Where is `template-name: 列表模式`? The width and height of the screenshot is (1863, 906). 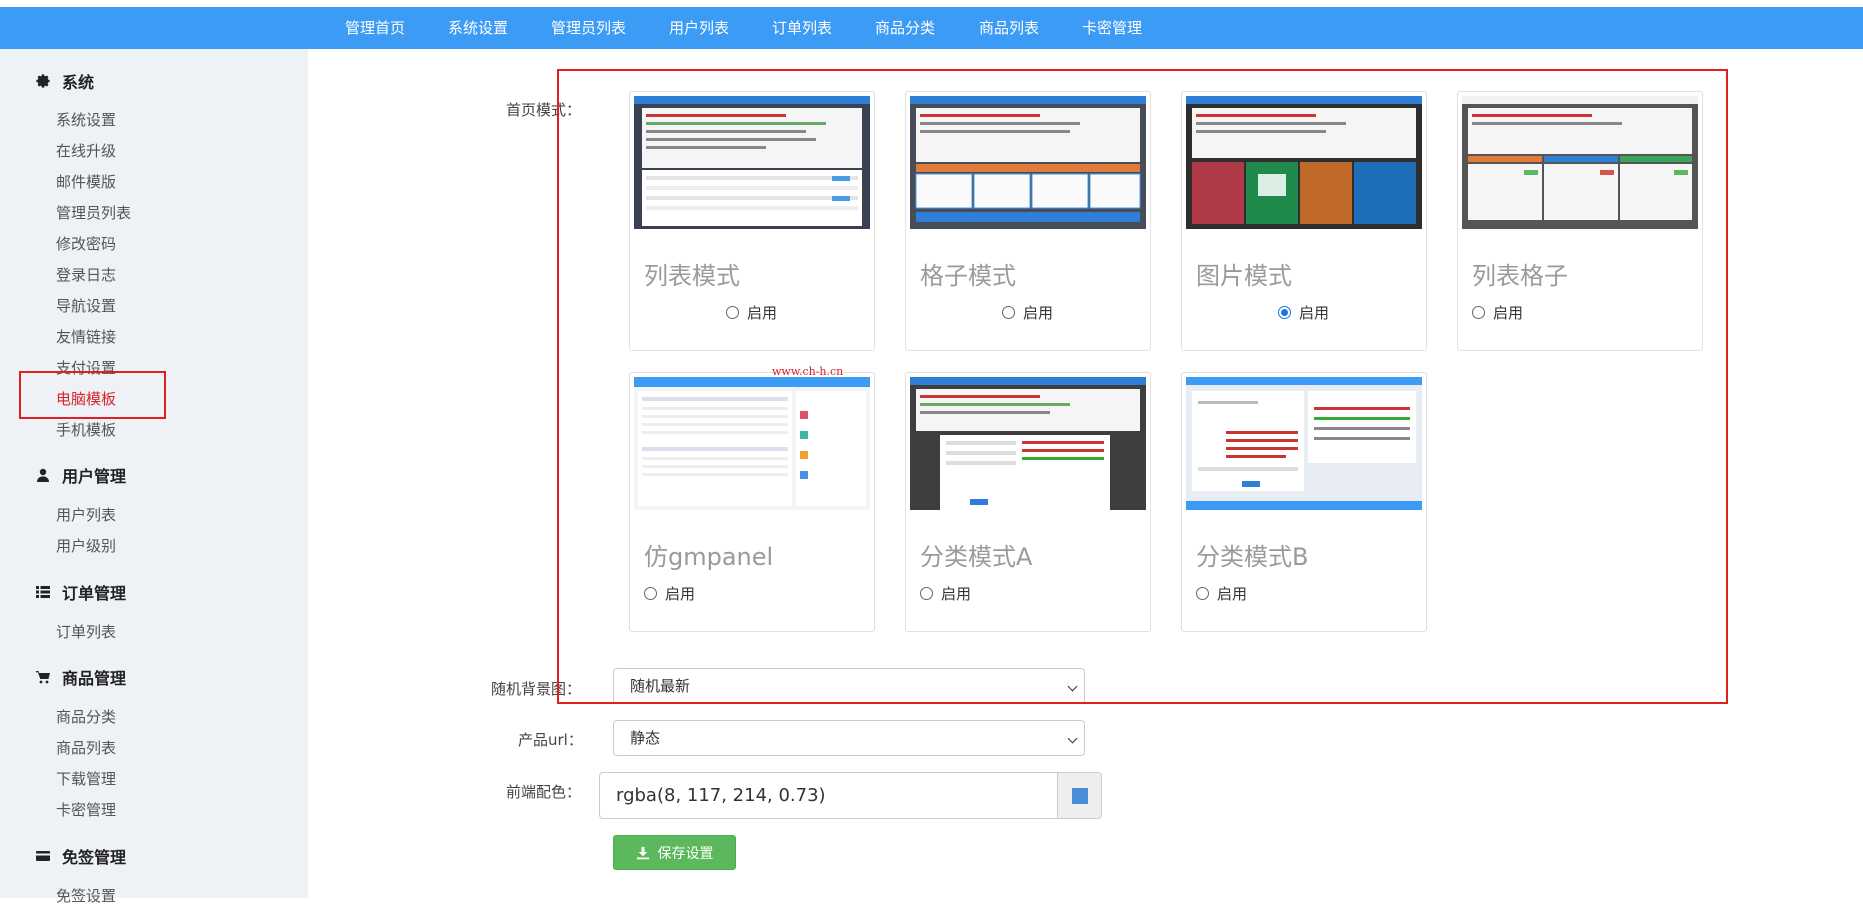 template-name: 列表模式 is located at coordinates (692, 276).